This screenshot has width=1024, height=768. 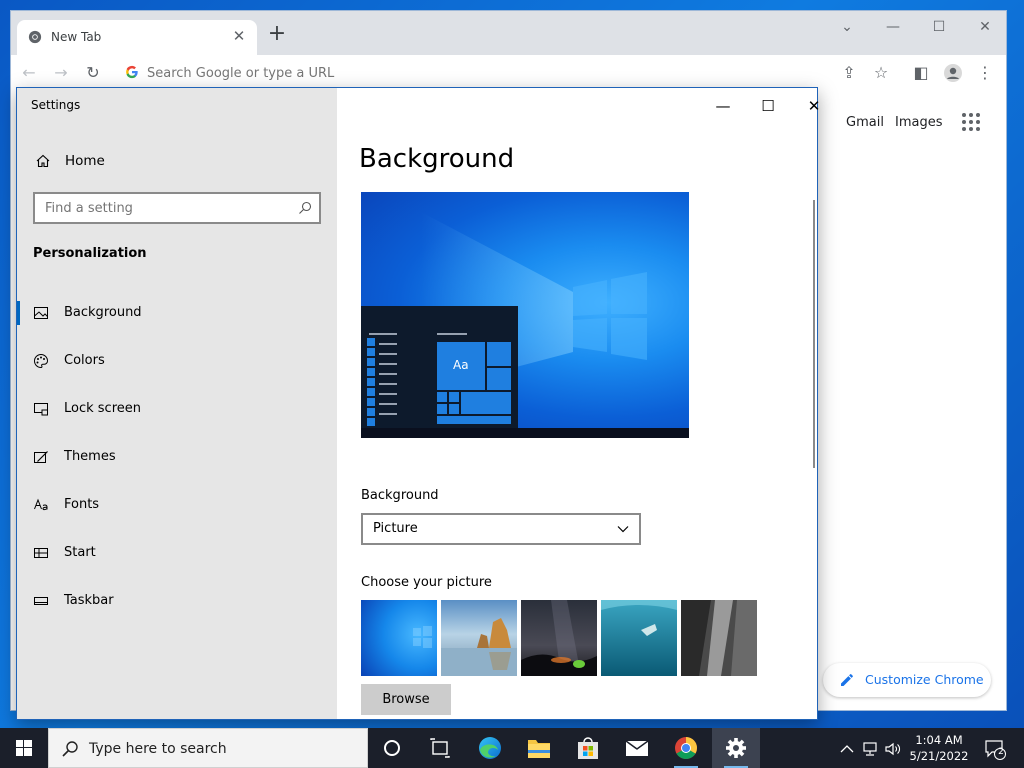 I want to click on images-link: Images, so click(x=919, y=122).